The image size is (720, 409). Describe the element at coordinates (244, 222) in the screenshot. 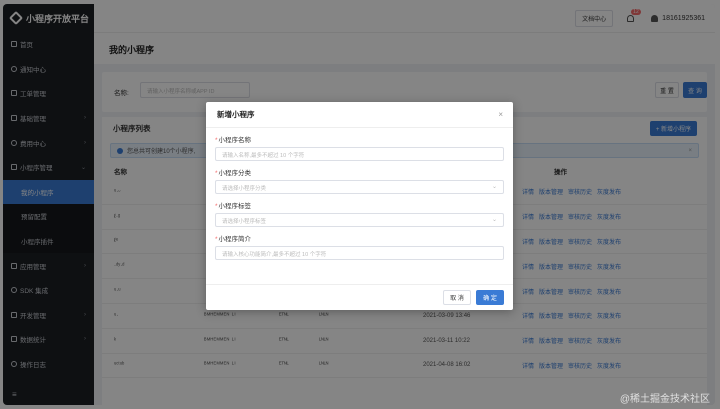

I see `placeholder: 请选择小程序标签` at that location.